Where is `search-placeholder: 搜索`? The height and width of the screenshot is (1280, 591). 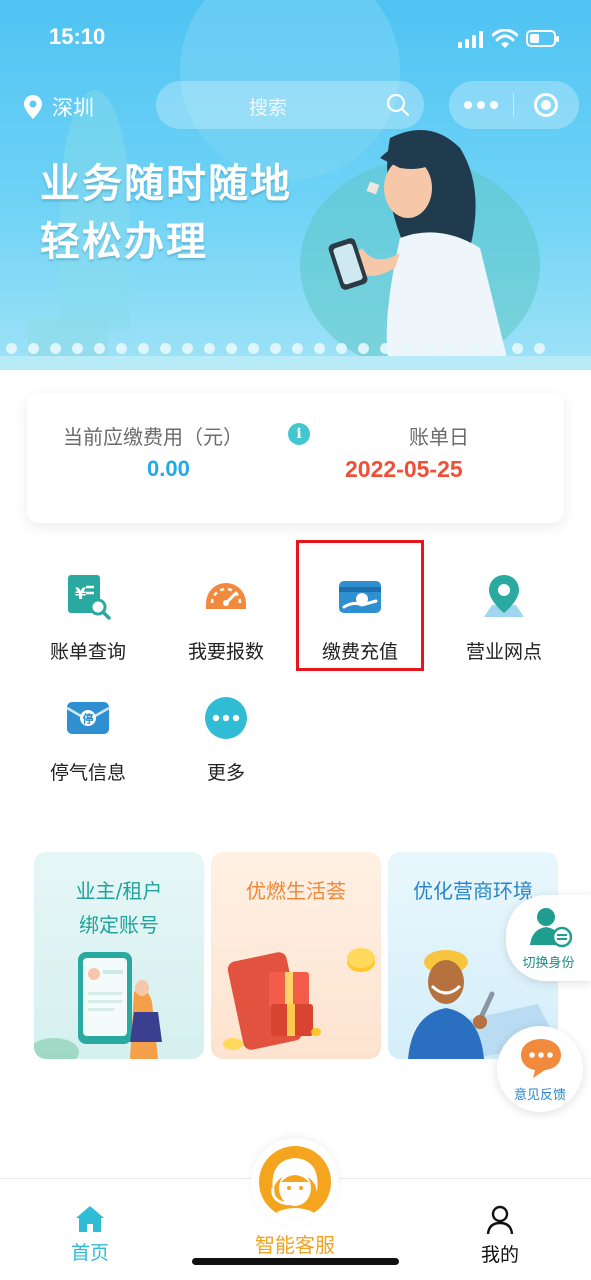 search-placeholder: 搜索 is located at coordinates (268, 108).